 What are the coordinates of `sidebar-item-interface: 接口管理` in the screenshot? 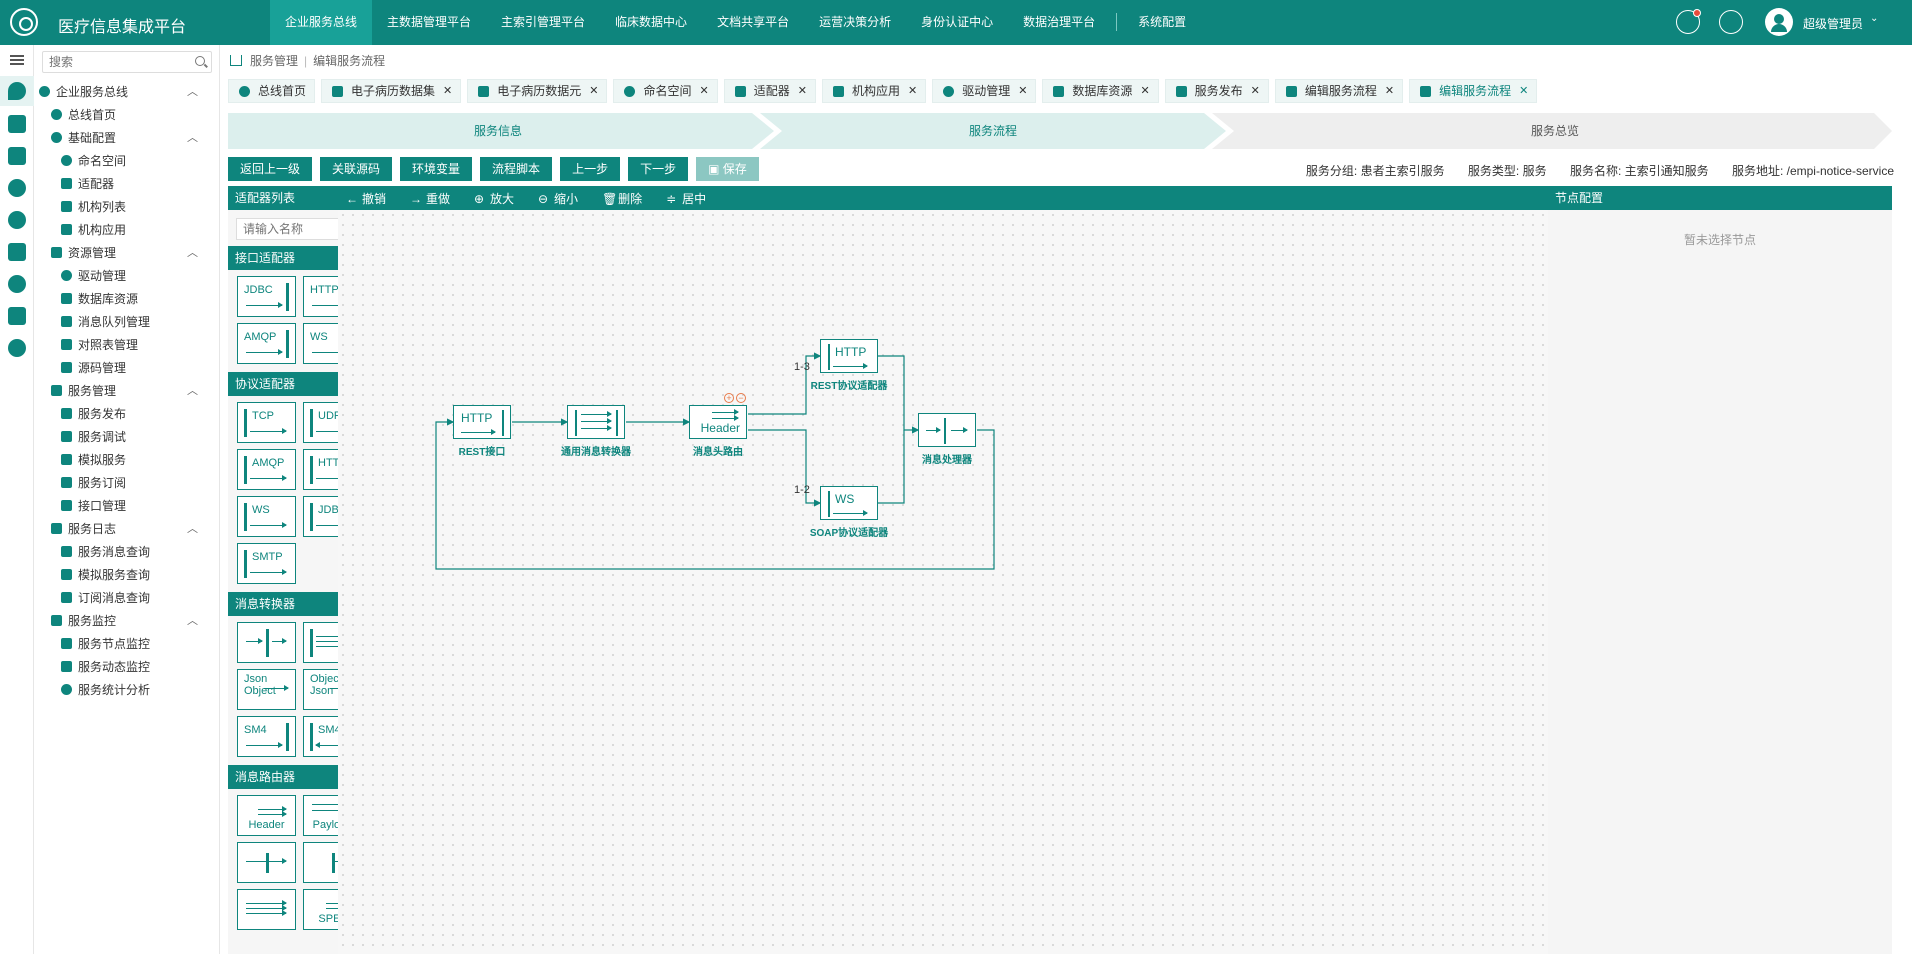 It's located at (93, 506).